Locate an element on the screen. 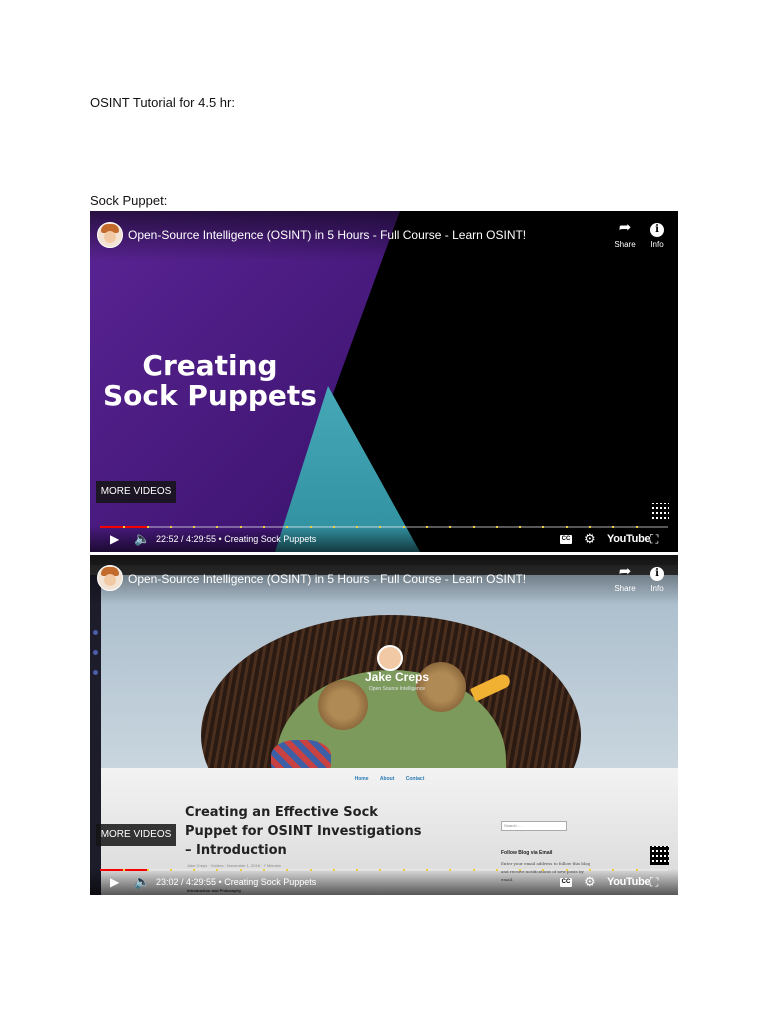 This screenshot has width=768, height=1024. sock-puppet-stripe is located at coordinates (301, 754).